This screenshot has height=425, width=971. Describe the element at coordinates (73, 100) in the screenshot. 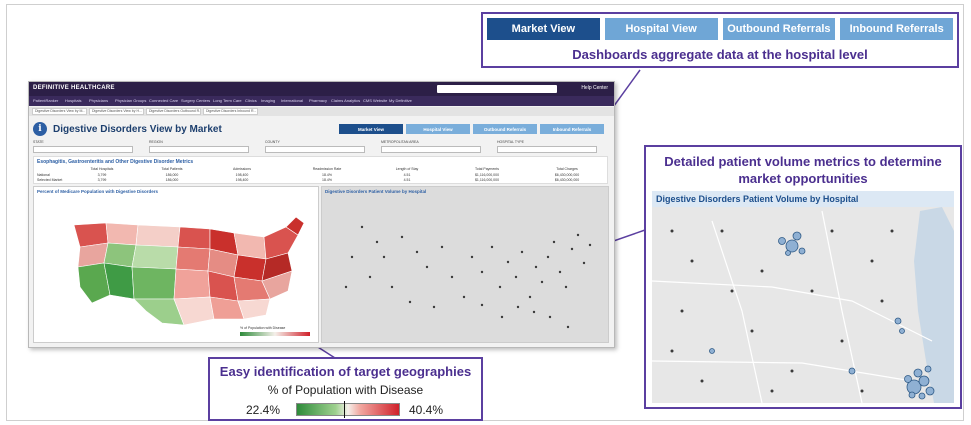

I see `nav-item: Hospitals` at that location.